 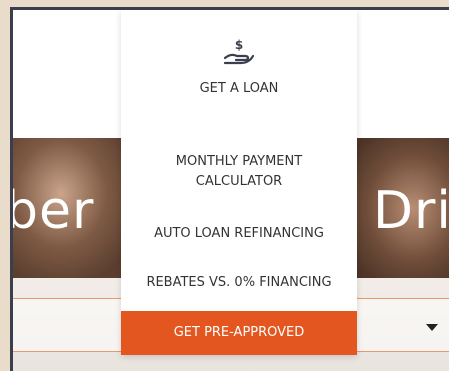 What do you see at coordinates (239, 172) in the screenshot?
I see `menu-item-monthly-payment-calculator: MONTHLY PAYMENT CALCULATOR` at bounding box center [239, 172].